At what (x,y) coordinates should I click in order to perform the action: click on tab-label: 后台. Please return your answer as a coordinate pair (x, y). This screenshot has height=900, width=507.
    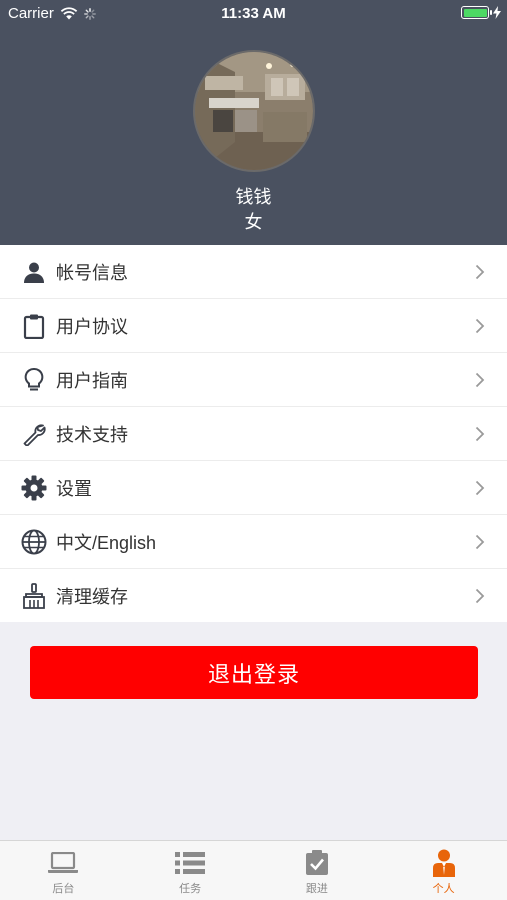
    Looking at the image, I should click on (63, 889).